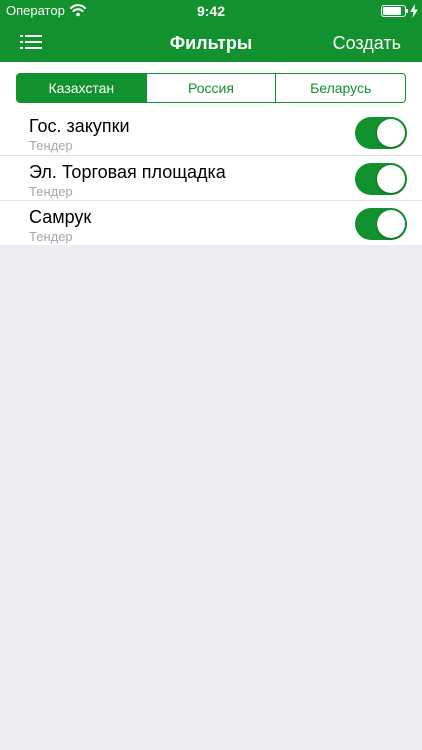 Image resolution: width=422 pixels, height=750 pixels. I want to click on battery-level, so click(392, 11).